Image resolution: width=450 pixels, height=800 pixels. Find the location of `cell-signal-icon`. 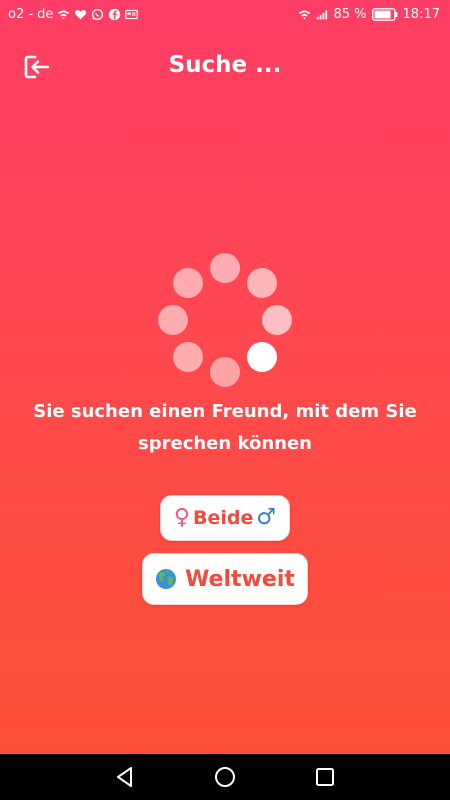

cell-signal-icon is located at coordinates (322, 14).